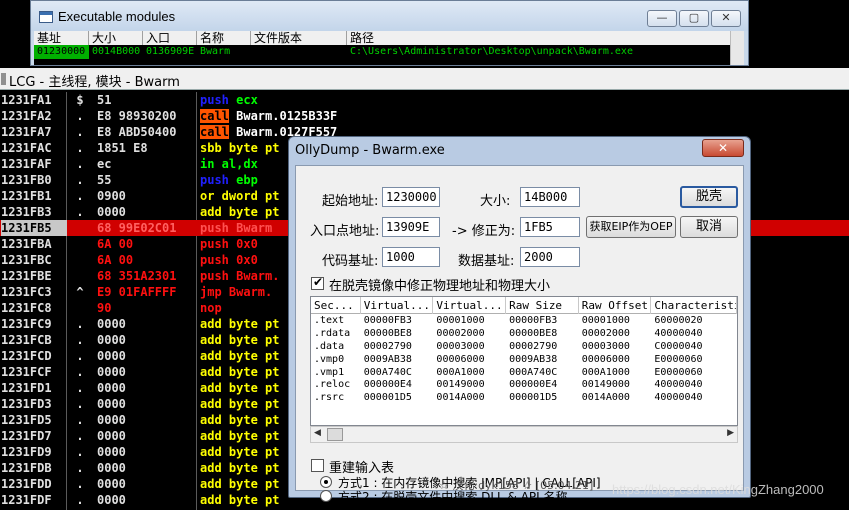 The height and width of the screenshot is (510, 849). I want to click on dump-button: 脱壳, so click(709, 197).